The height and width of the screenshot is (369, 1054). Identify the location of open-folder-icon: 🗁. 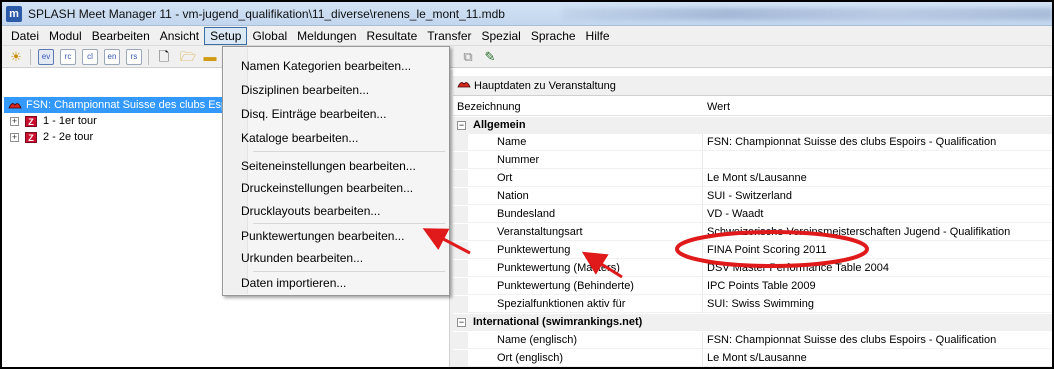
(188, 57).